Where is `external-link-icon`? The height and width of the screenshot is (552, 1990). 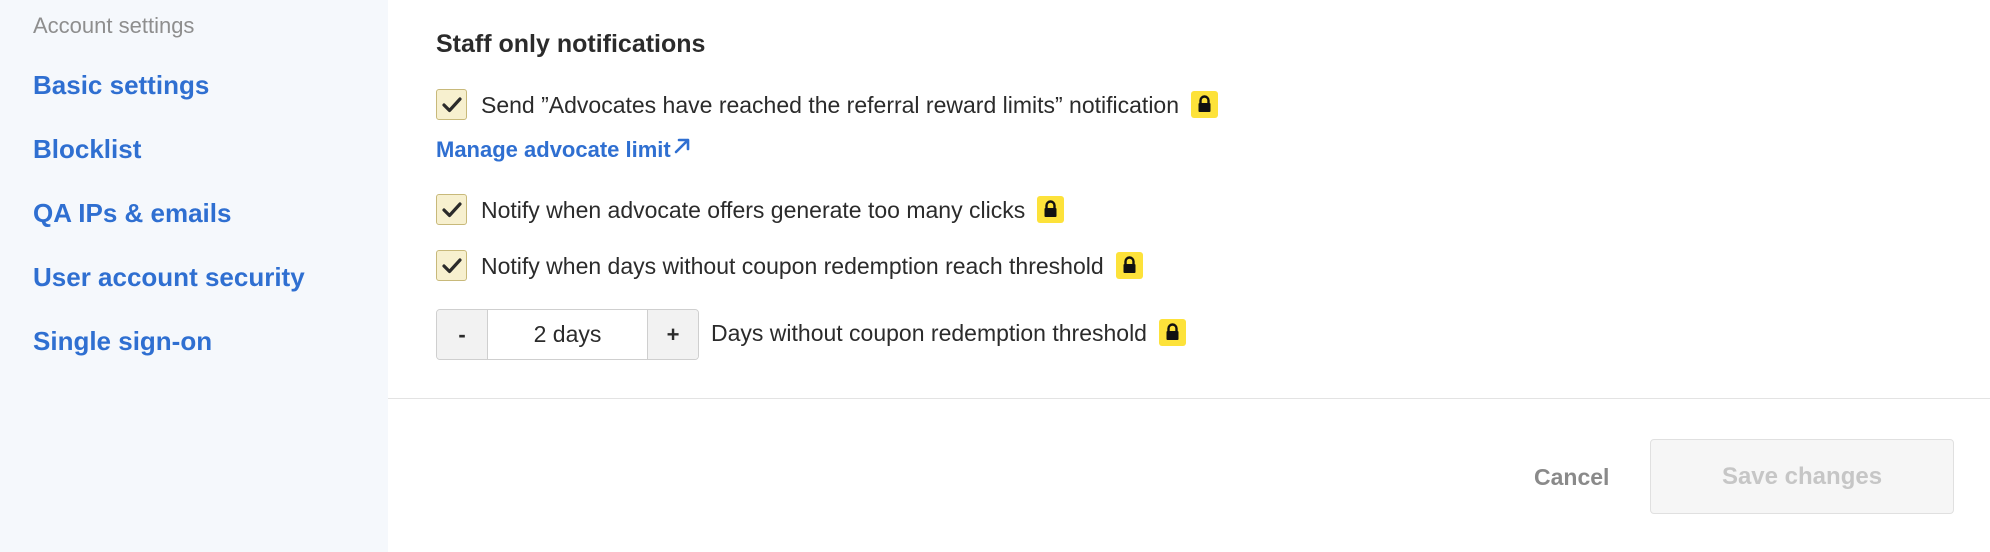
external-link-icon is located at coordinates (682, 148).